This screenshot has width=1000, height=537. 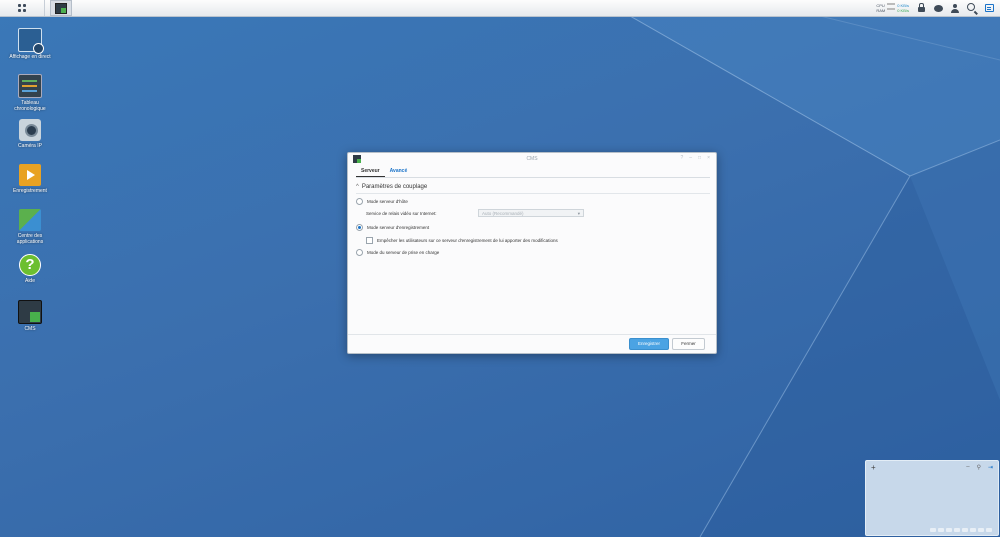 I want to click on lock-icon, so click(x=921, y=7).